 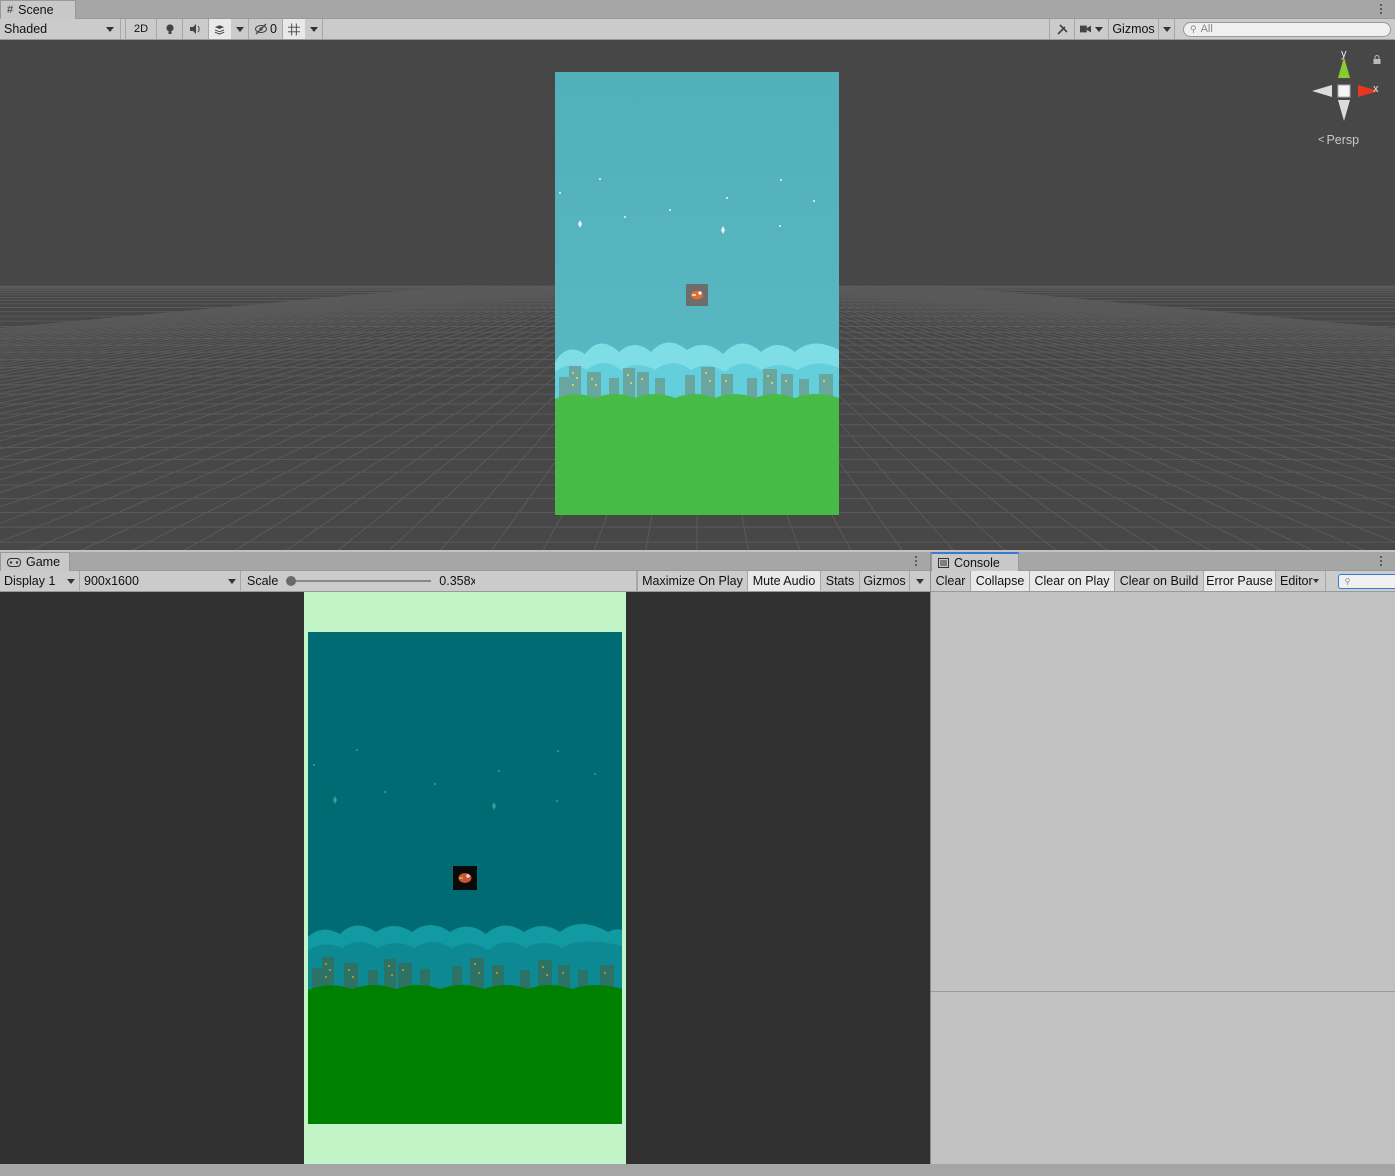 I want to click on scale-slider, so click(x=359, y=581).